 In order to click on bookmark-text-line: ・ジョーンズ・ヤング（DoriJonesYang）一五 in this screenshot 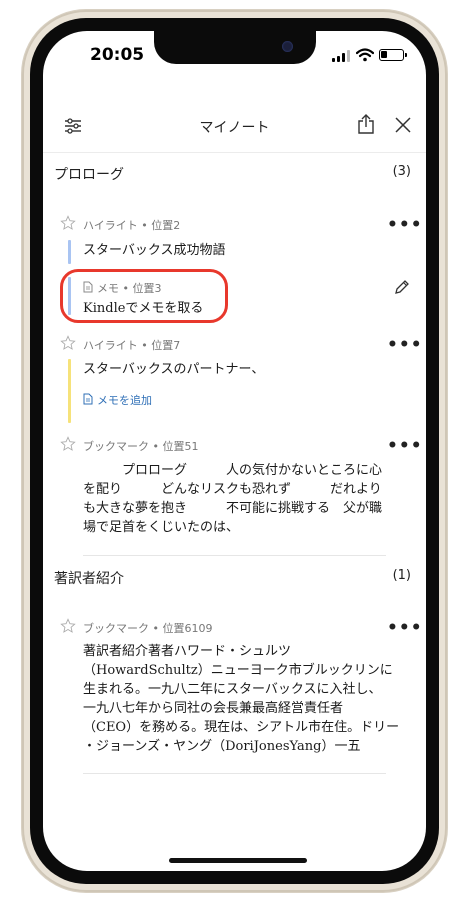, I will do `click(222, 746)`.